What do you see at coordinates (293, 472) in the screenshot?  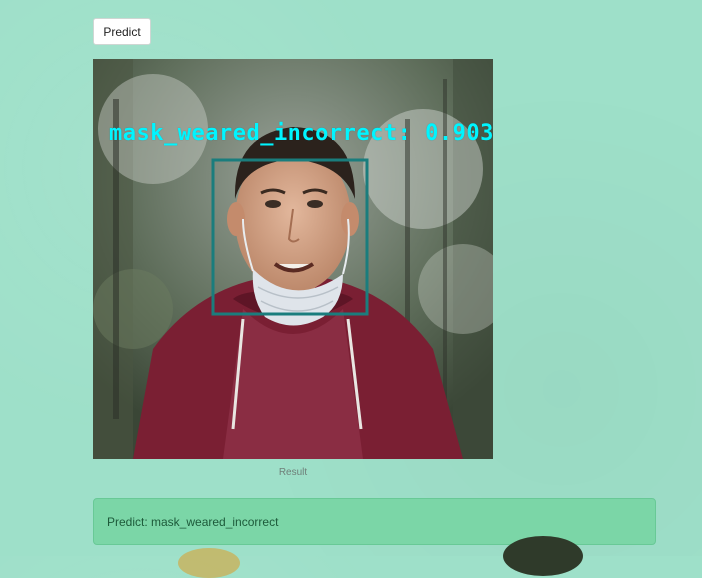 I see `result-caption: Result` at bounding box center [293, 472].